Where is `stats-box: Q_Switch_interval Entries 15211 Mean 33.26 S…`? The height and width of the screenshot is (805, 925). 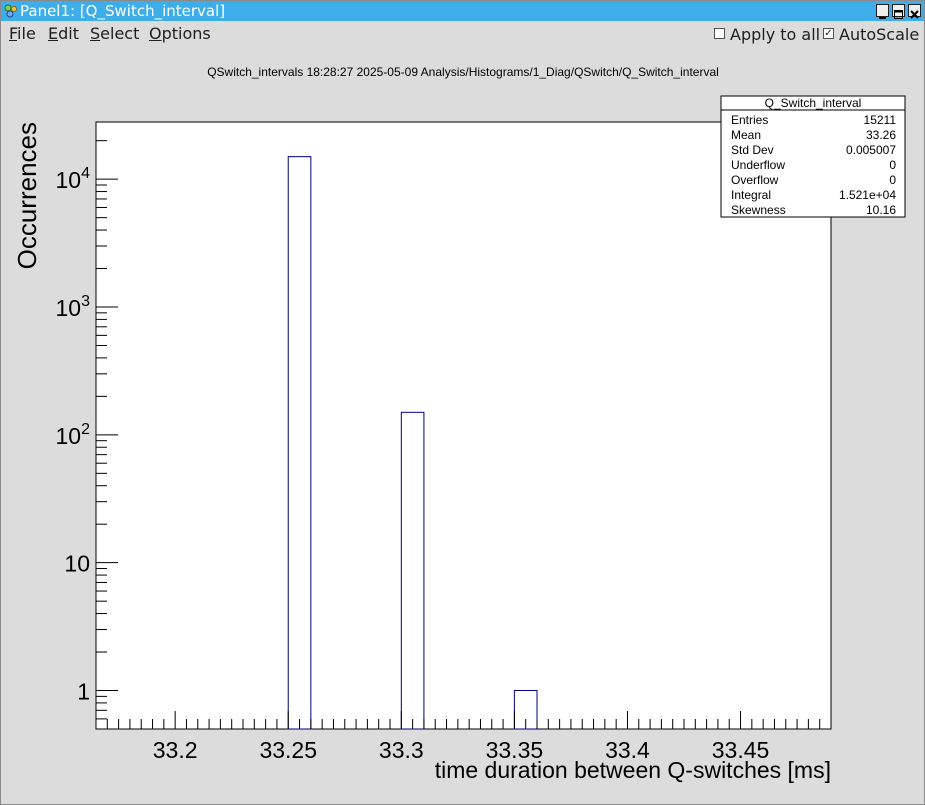
stats-box: Q_Switch_interval Entries 15211 Mean 33.26 S… is located at coordinates (813, 156).